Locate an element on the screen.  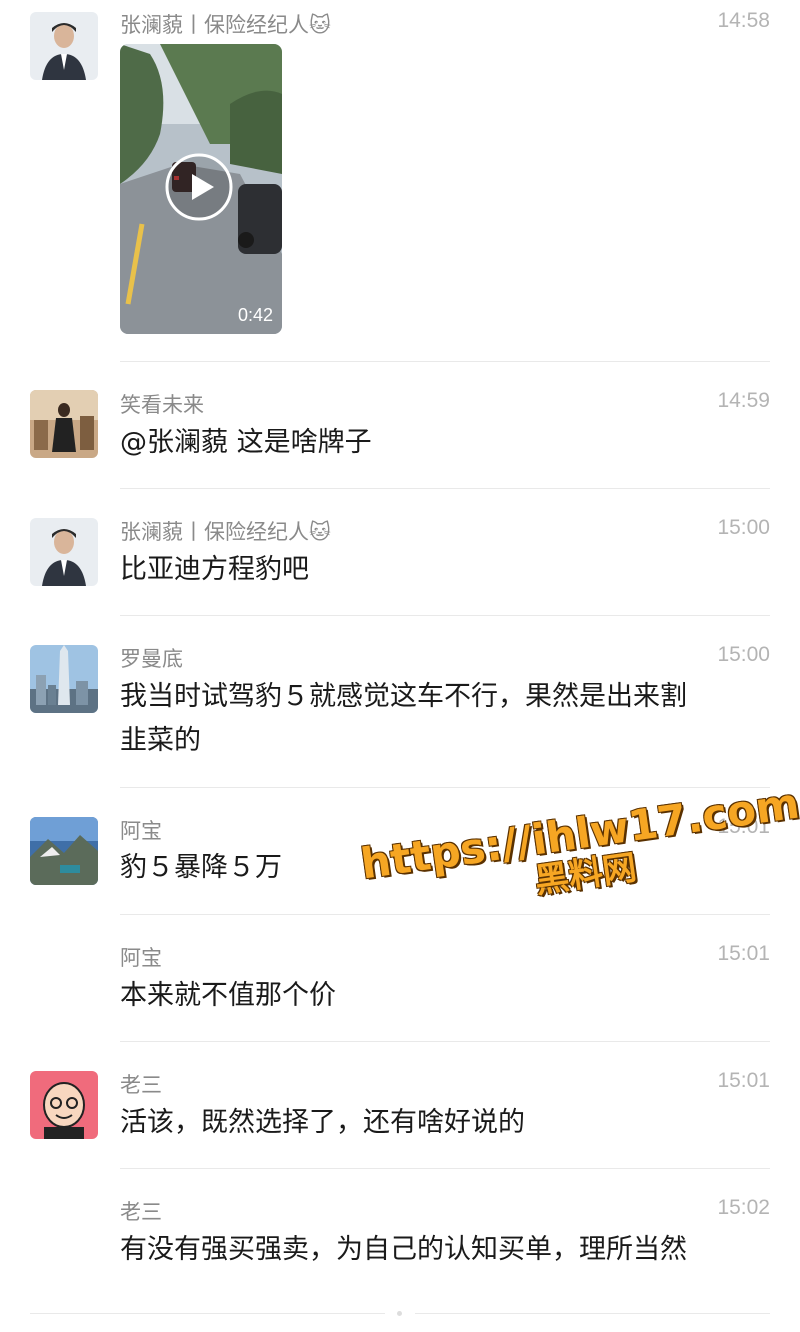
message-text: @张澜藐 这是啥牌子 is located at coordinates (246, 442).